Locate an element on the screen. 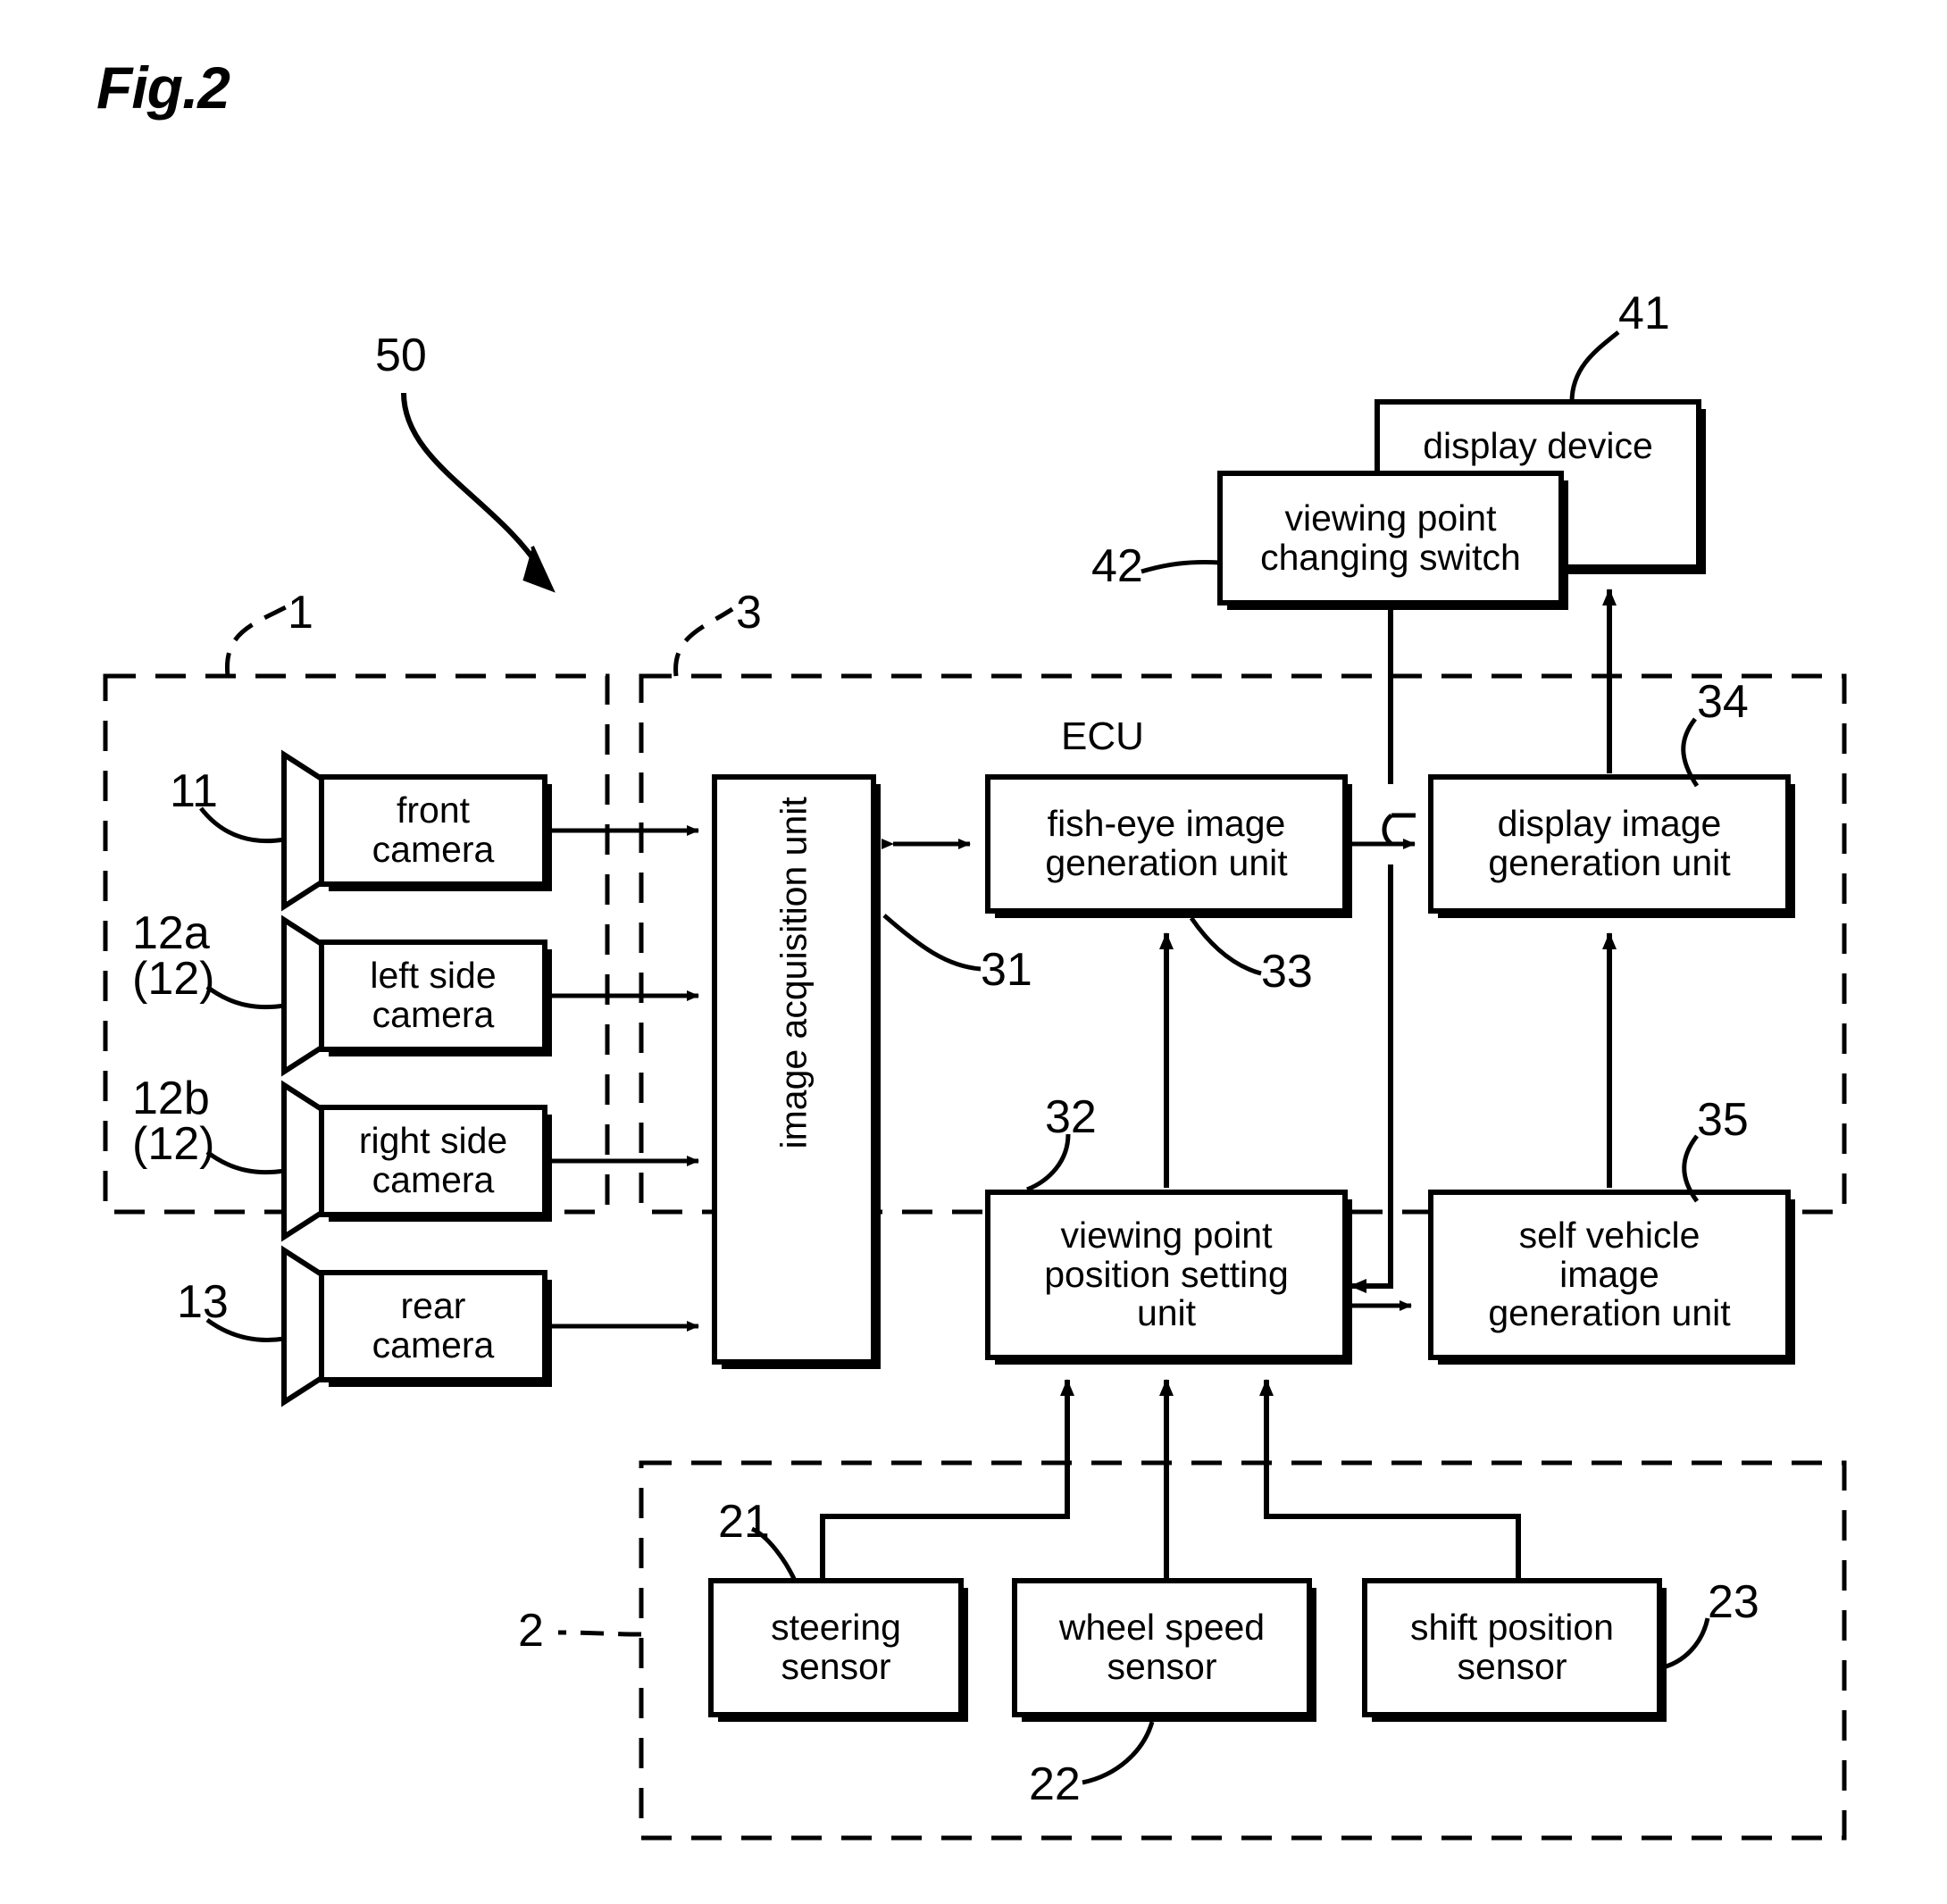 The height and width of the screenshot is (1904, 1947). ref-23: 23 is located at coordinates (1734, 1602).